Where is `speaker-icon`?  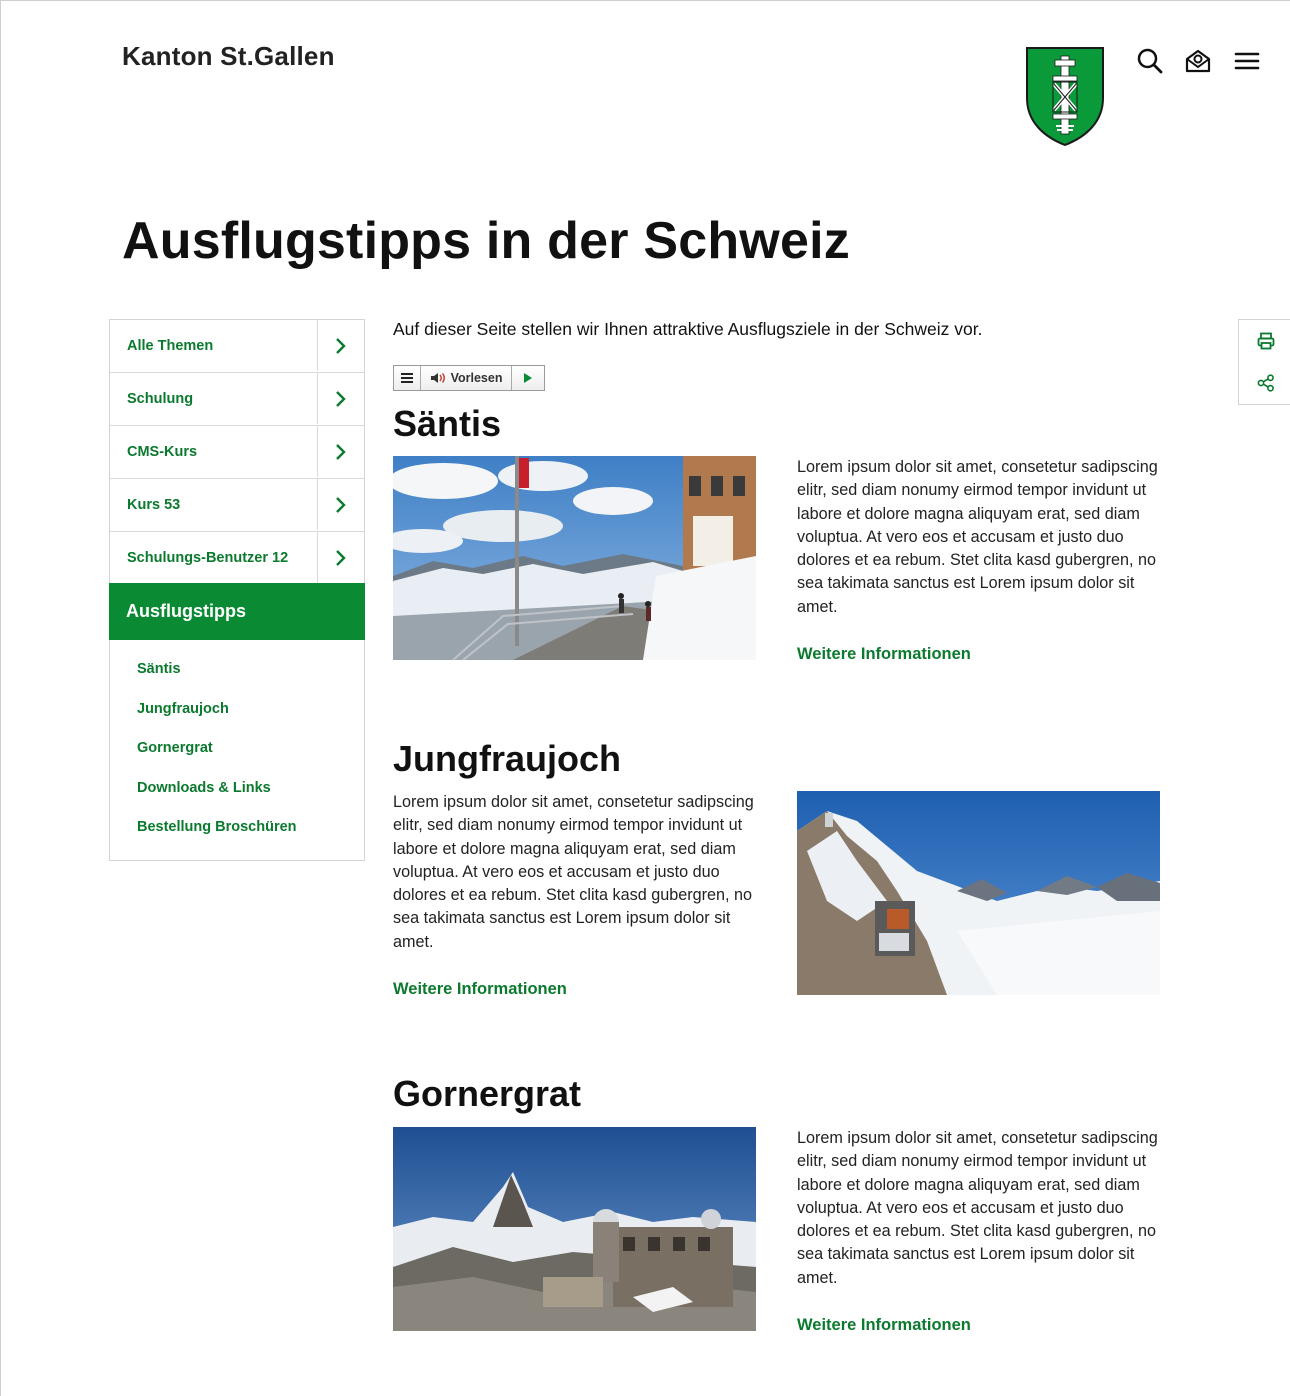 speaker-icon is located at coordinates (437, 378).